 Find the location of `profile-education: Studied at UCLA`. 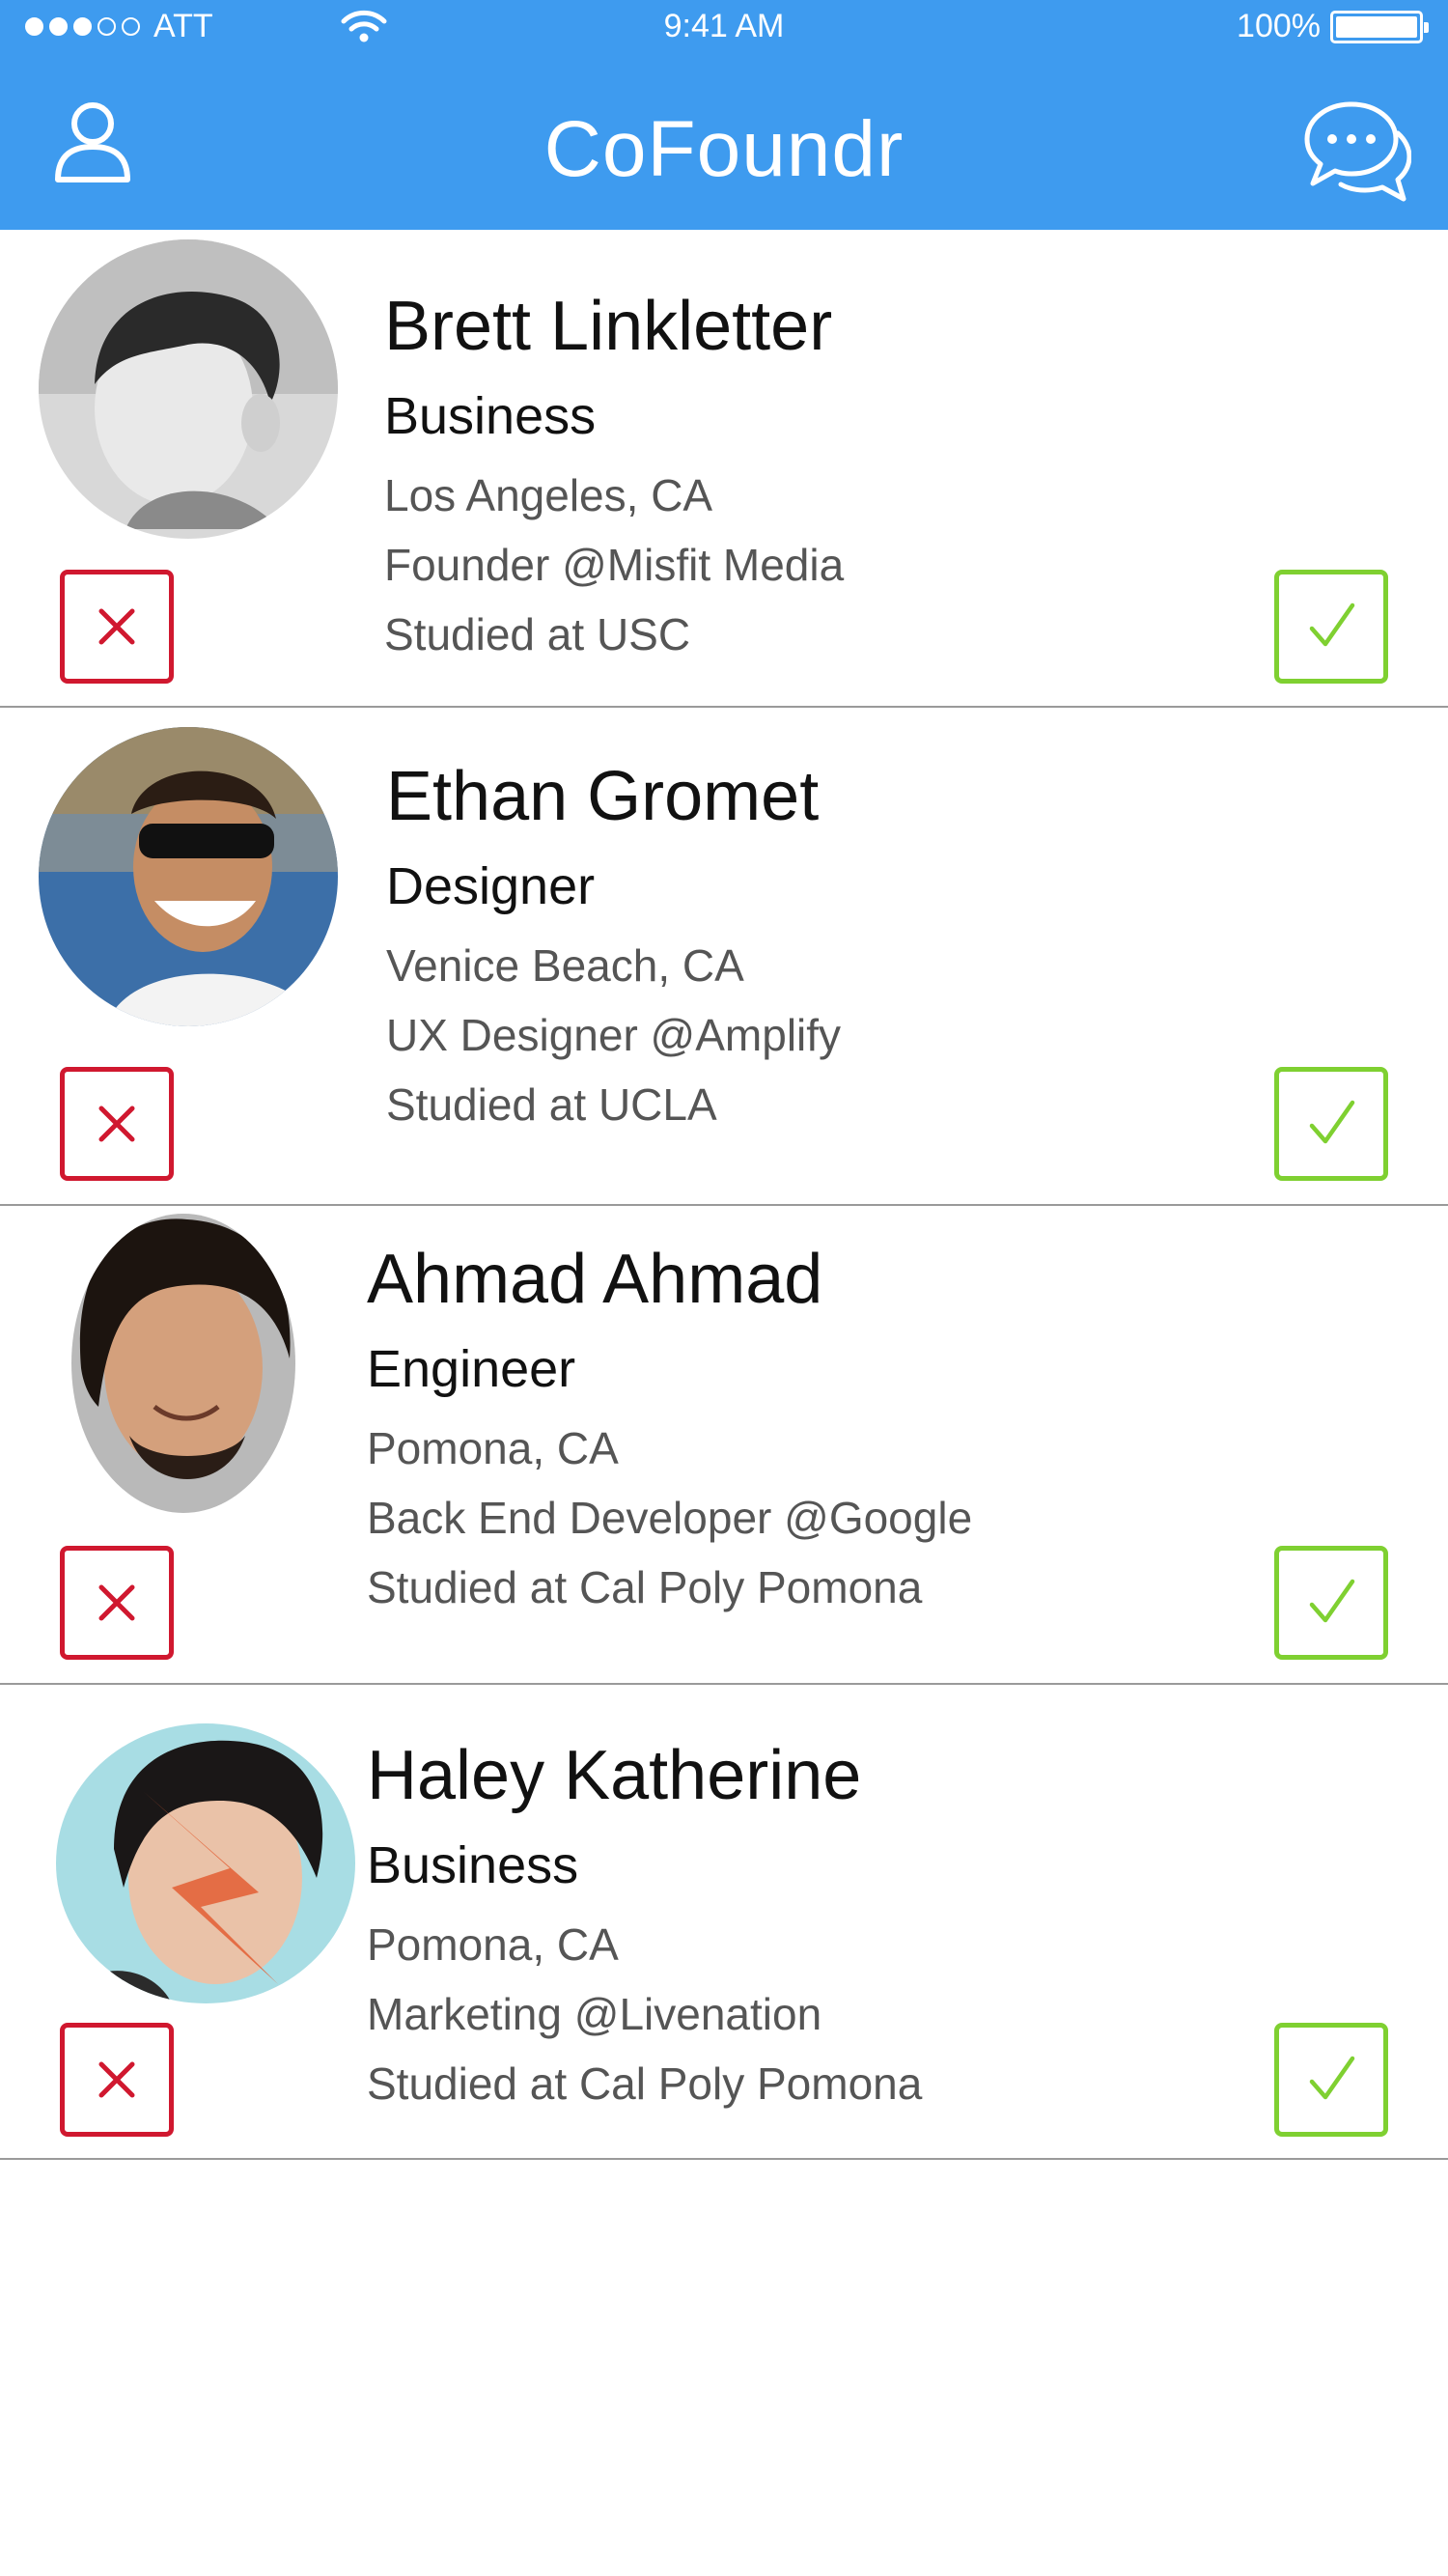

profile-education: Studied at UCLA is located at coordinates (552, 1105).